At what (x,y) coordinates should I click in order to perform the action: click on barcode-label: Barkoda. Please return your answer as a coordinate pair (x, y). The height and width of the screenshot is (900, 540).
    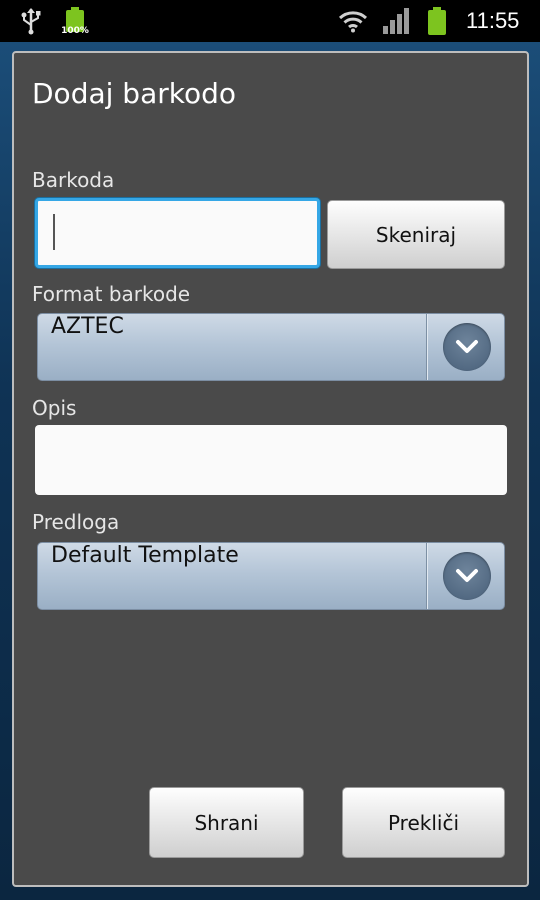
    Looking at the image, I should click on (73, 180).